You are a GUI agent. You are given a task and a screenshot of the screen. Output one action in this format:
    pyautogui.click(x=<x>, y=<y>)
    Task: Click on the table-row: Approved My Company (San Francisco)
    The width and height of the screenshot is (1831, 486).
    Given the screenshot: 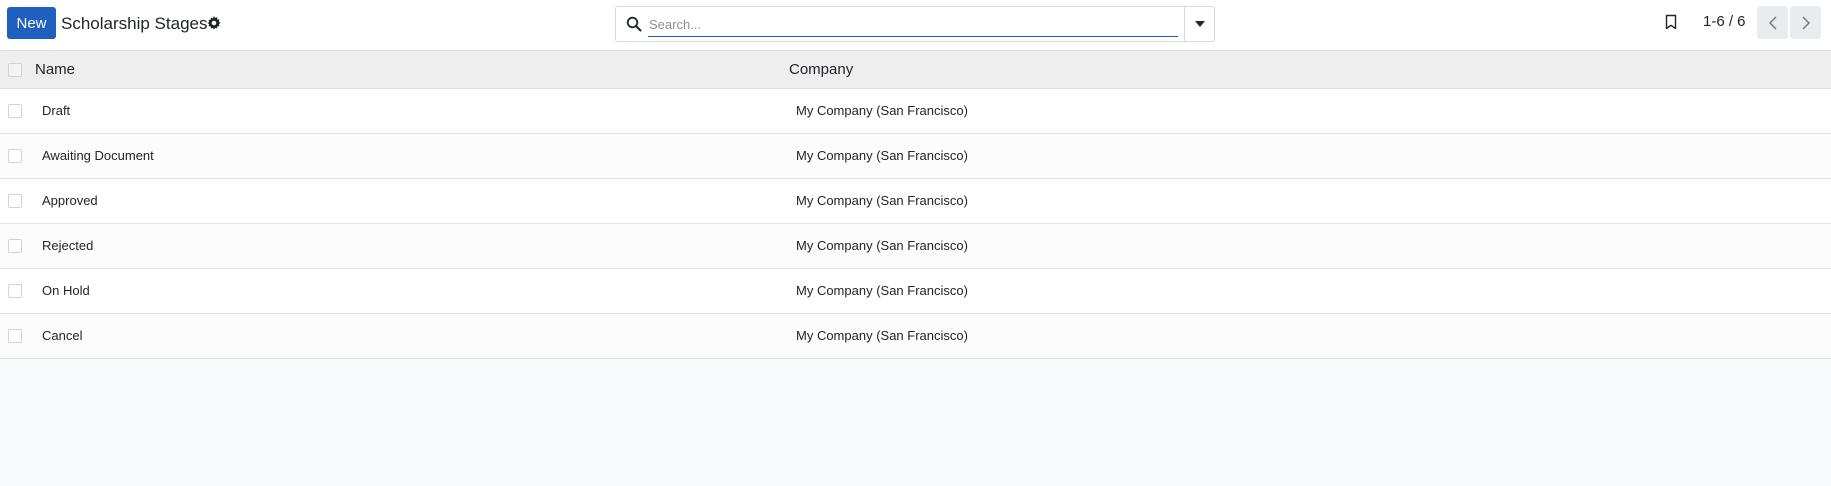 What is the action you would take?
    pyautogui.click(x=915, y=201)
    